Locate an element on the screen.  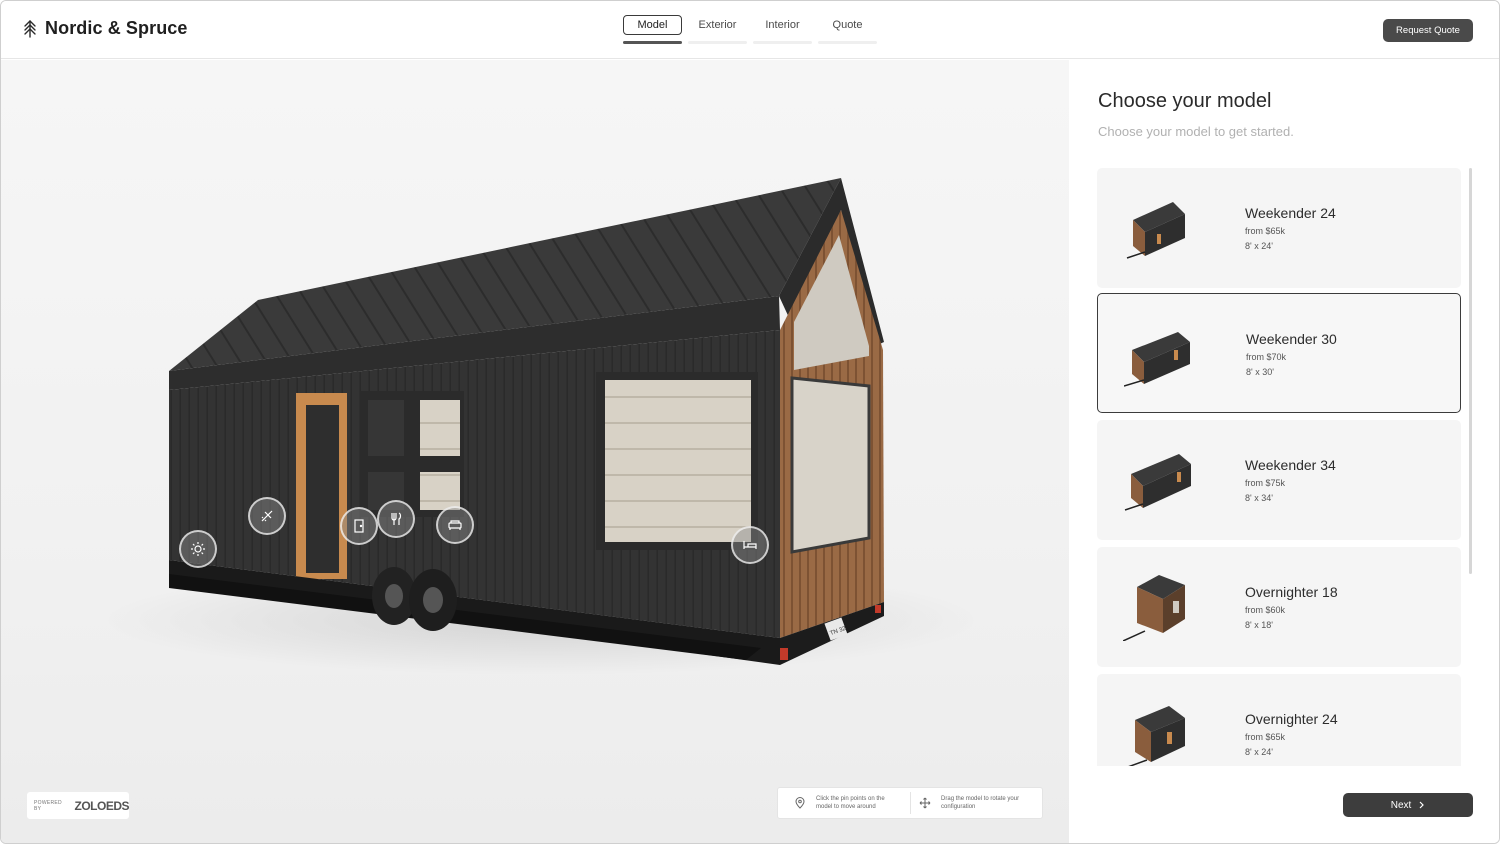
model-name: Weekender 34 is located at coordinates (1290, 465).